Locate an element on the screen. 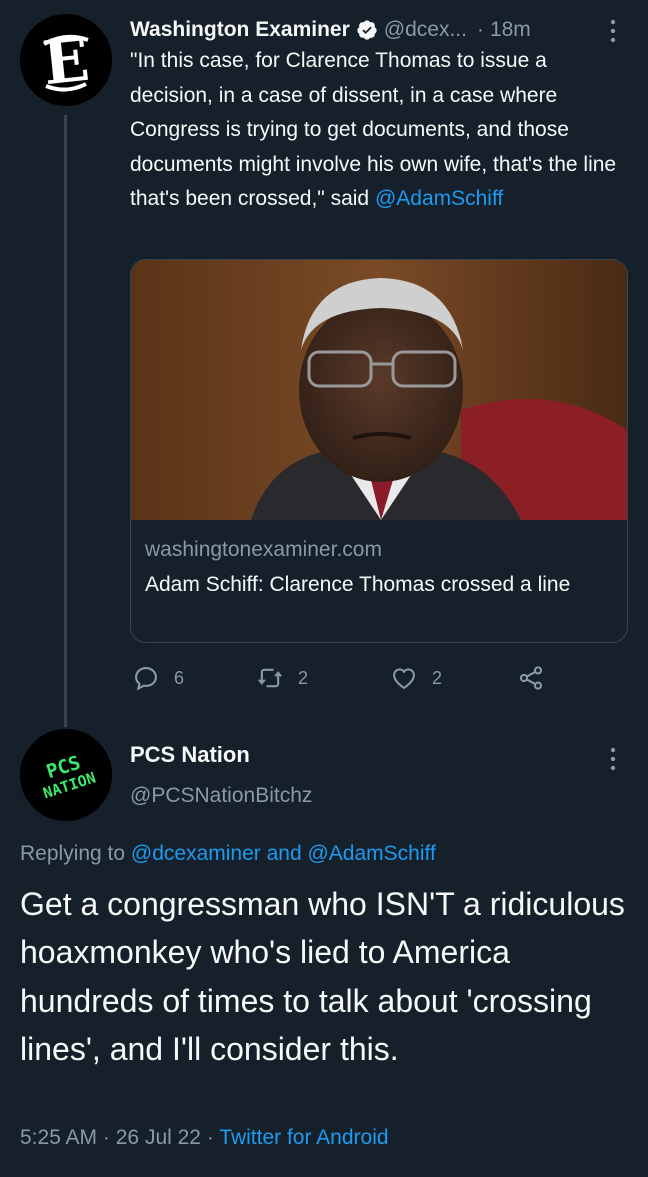 This screenshot has width=648, height=1177. tweet-source: Twitter for Android is located at coordinates (303, 1137).